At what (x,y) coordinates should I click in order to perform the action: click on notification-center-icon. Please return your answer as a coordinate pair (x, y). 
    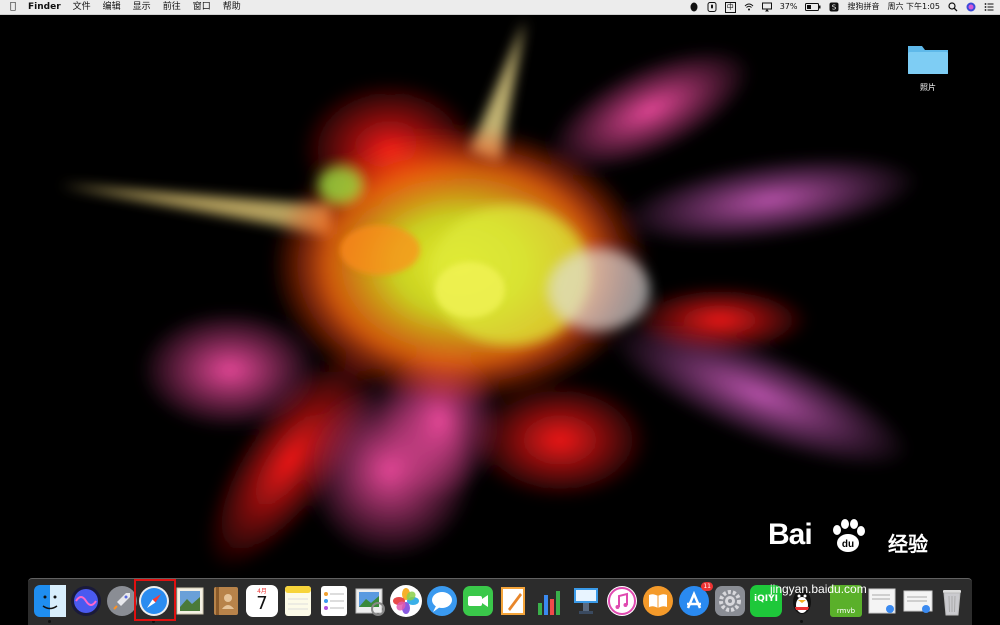
    Looking at the image, I should click on (989, 7).